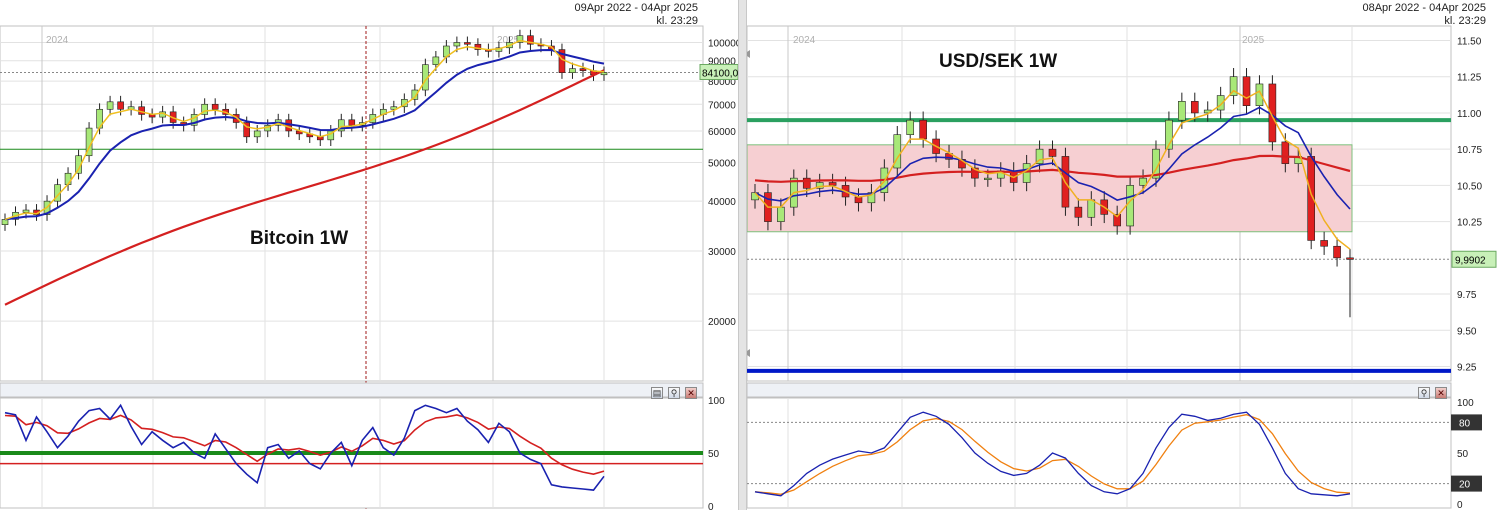  Describe the element at coordinates (657, 393) in the screenshot. I see `print-icon: ▤` at that location.